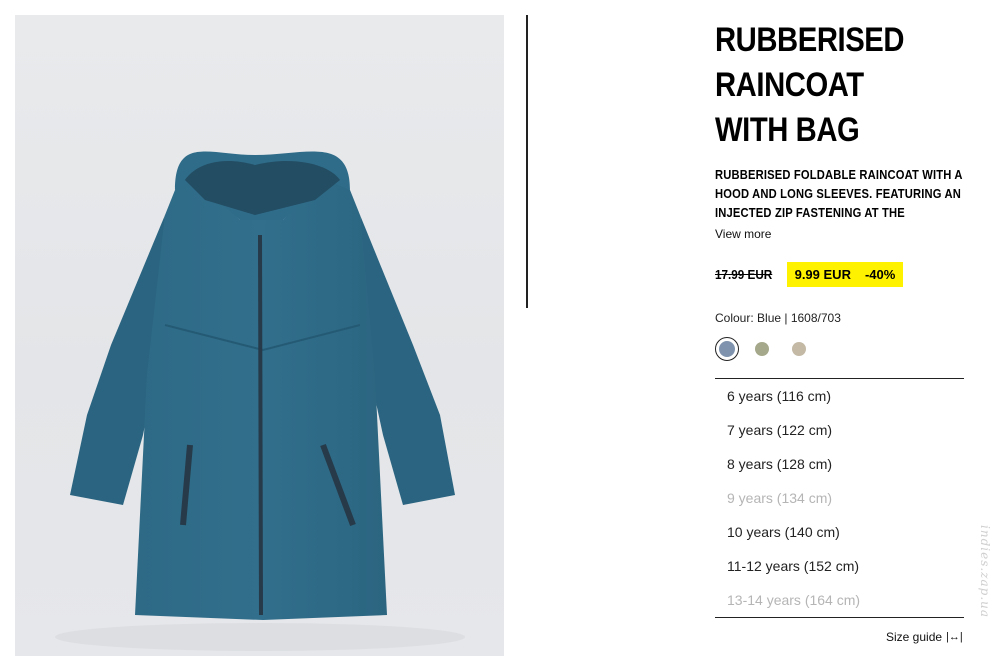  What do you see at coordinates (778, 318) in the screenshot?
I see `colour-label: Colour: Blue | 1608/703` at bounding box center [778, 318].